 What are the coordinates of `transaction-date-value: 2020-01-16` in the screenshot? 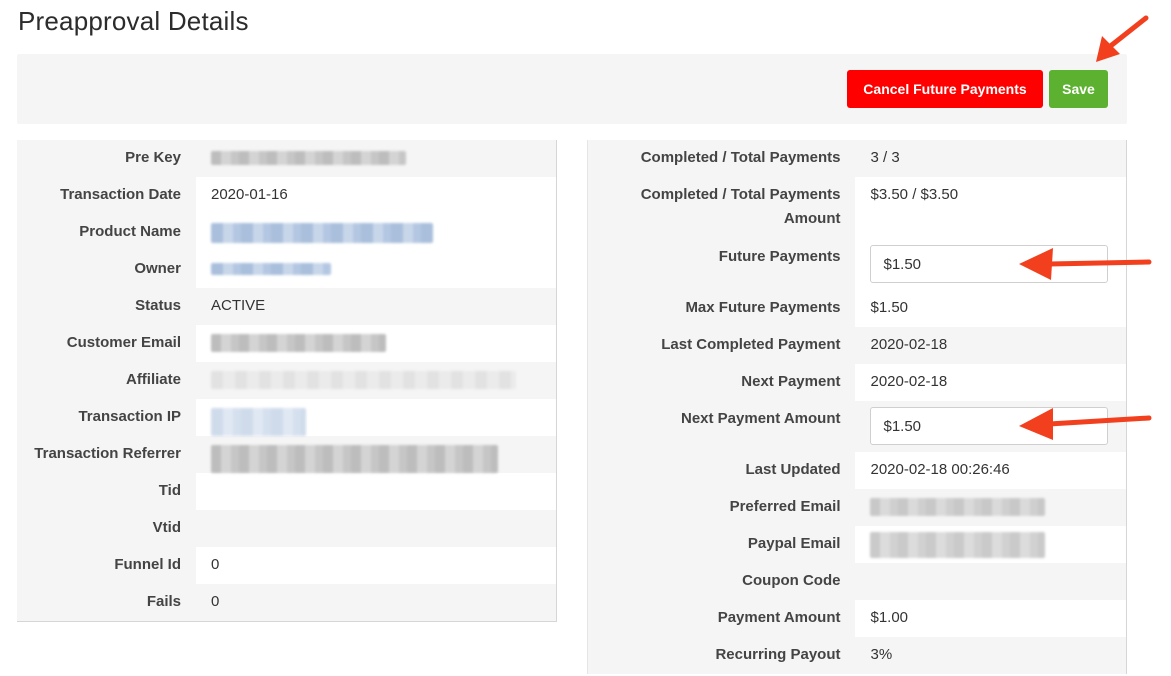 It's located at (376, 195).